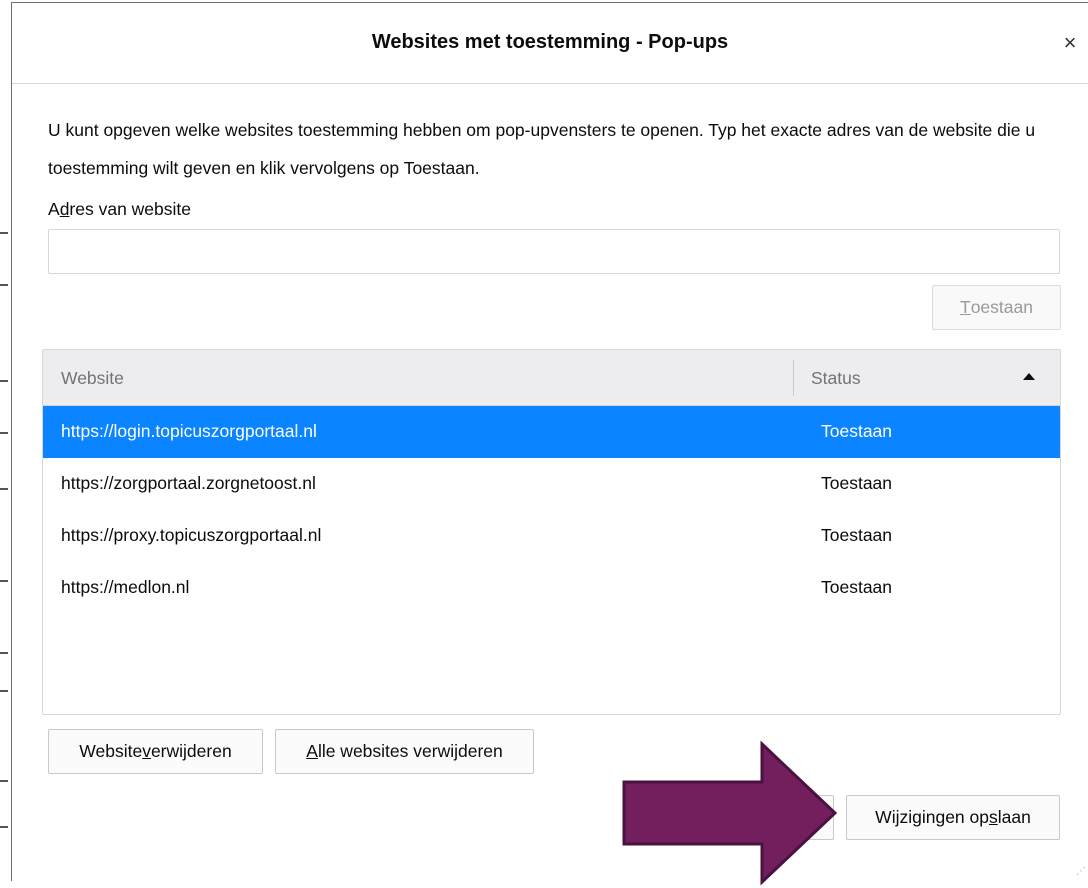  I want to click on dialog-title-bar: Websites met toestemming - Pop-ups ×, so click(550, 43).